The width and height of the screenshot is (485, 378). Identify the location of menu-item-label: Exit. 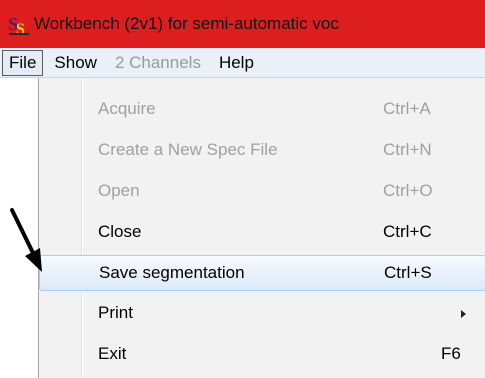
(112, 353).